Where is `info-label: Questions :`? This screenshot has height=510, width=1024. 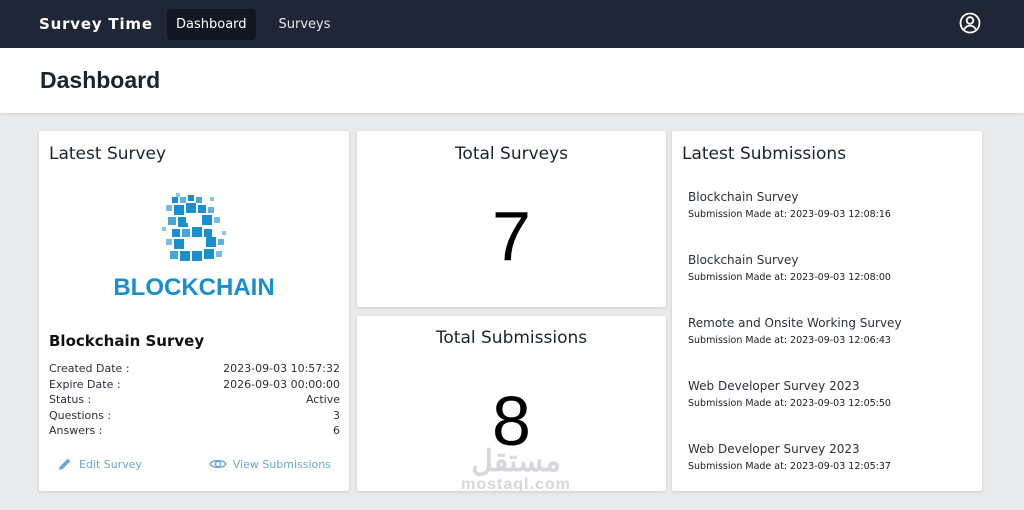 info-label: Questions : is located at coordinates (80, 415).